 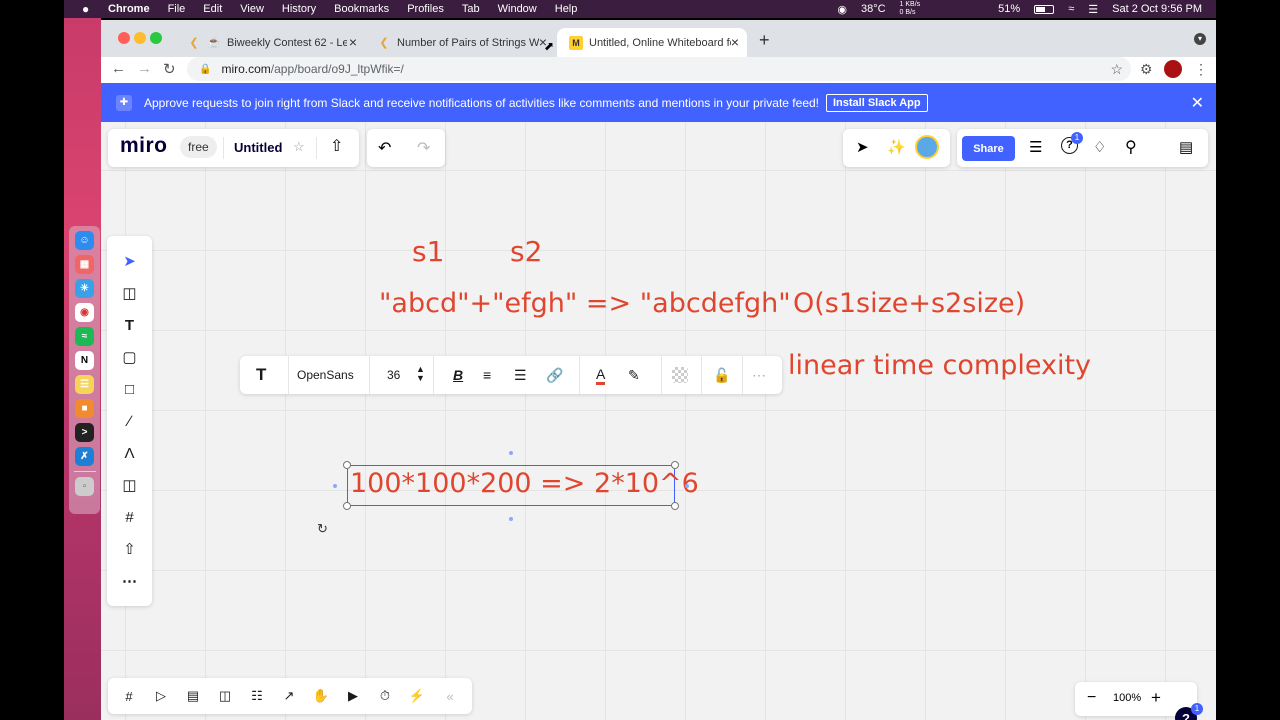 What do you see at coordinates (84, 288) in the screenshot?
I see `safari-icon: ✳` at bounding box center [84, 288].